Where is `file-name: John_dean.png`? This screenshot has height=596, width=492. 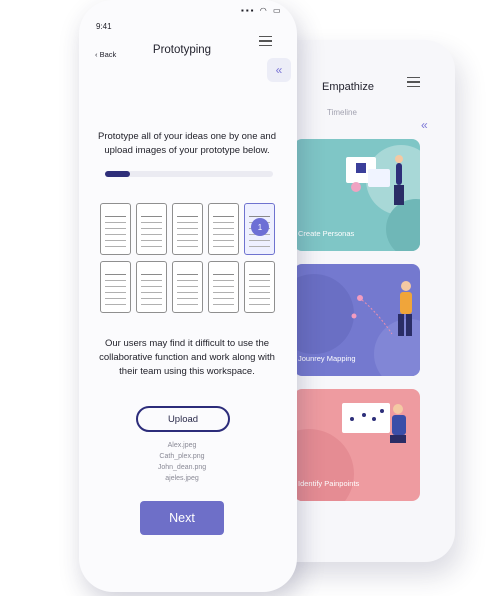
file-name: John_dean.png is located at coordinates (182, 467).